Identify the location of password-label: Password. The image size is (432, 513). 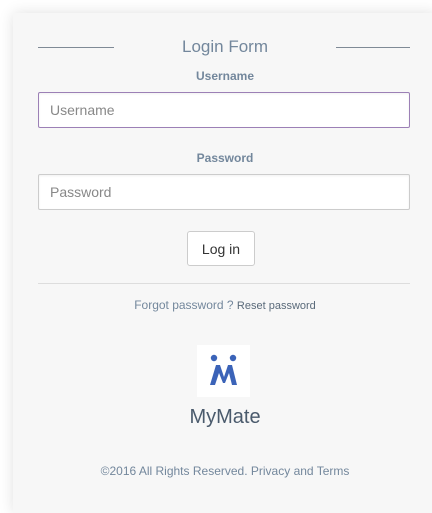
(225, 158).